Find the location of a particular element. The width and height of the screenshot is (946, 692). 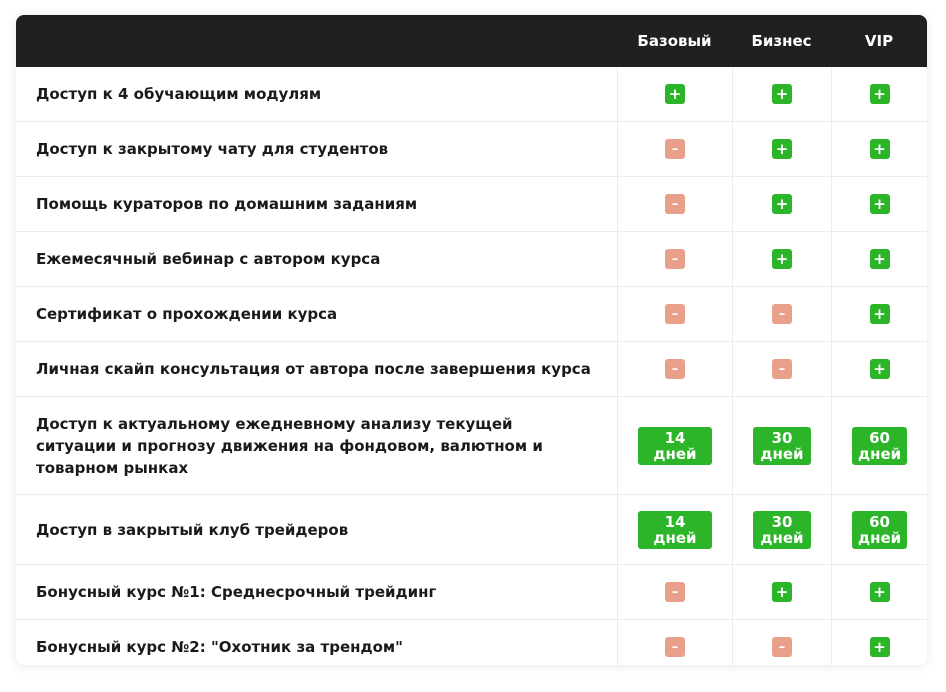

feature-label: Бонусный курс №2: "Охотник за трендом" is located at coordinates (219, 647).